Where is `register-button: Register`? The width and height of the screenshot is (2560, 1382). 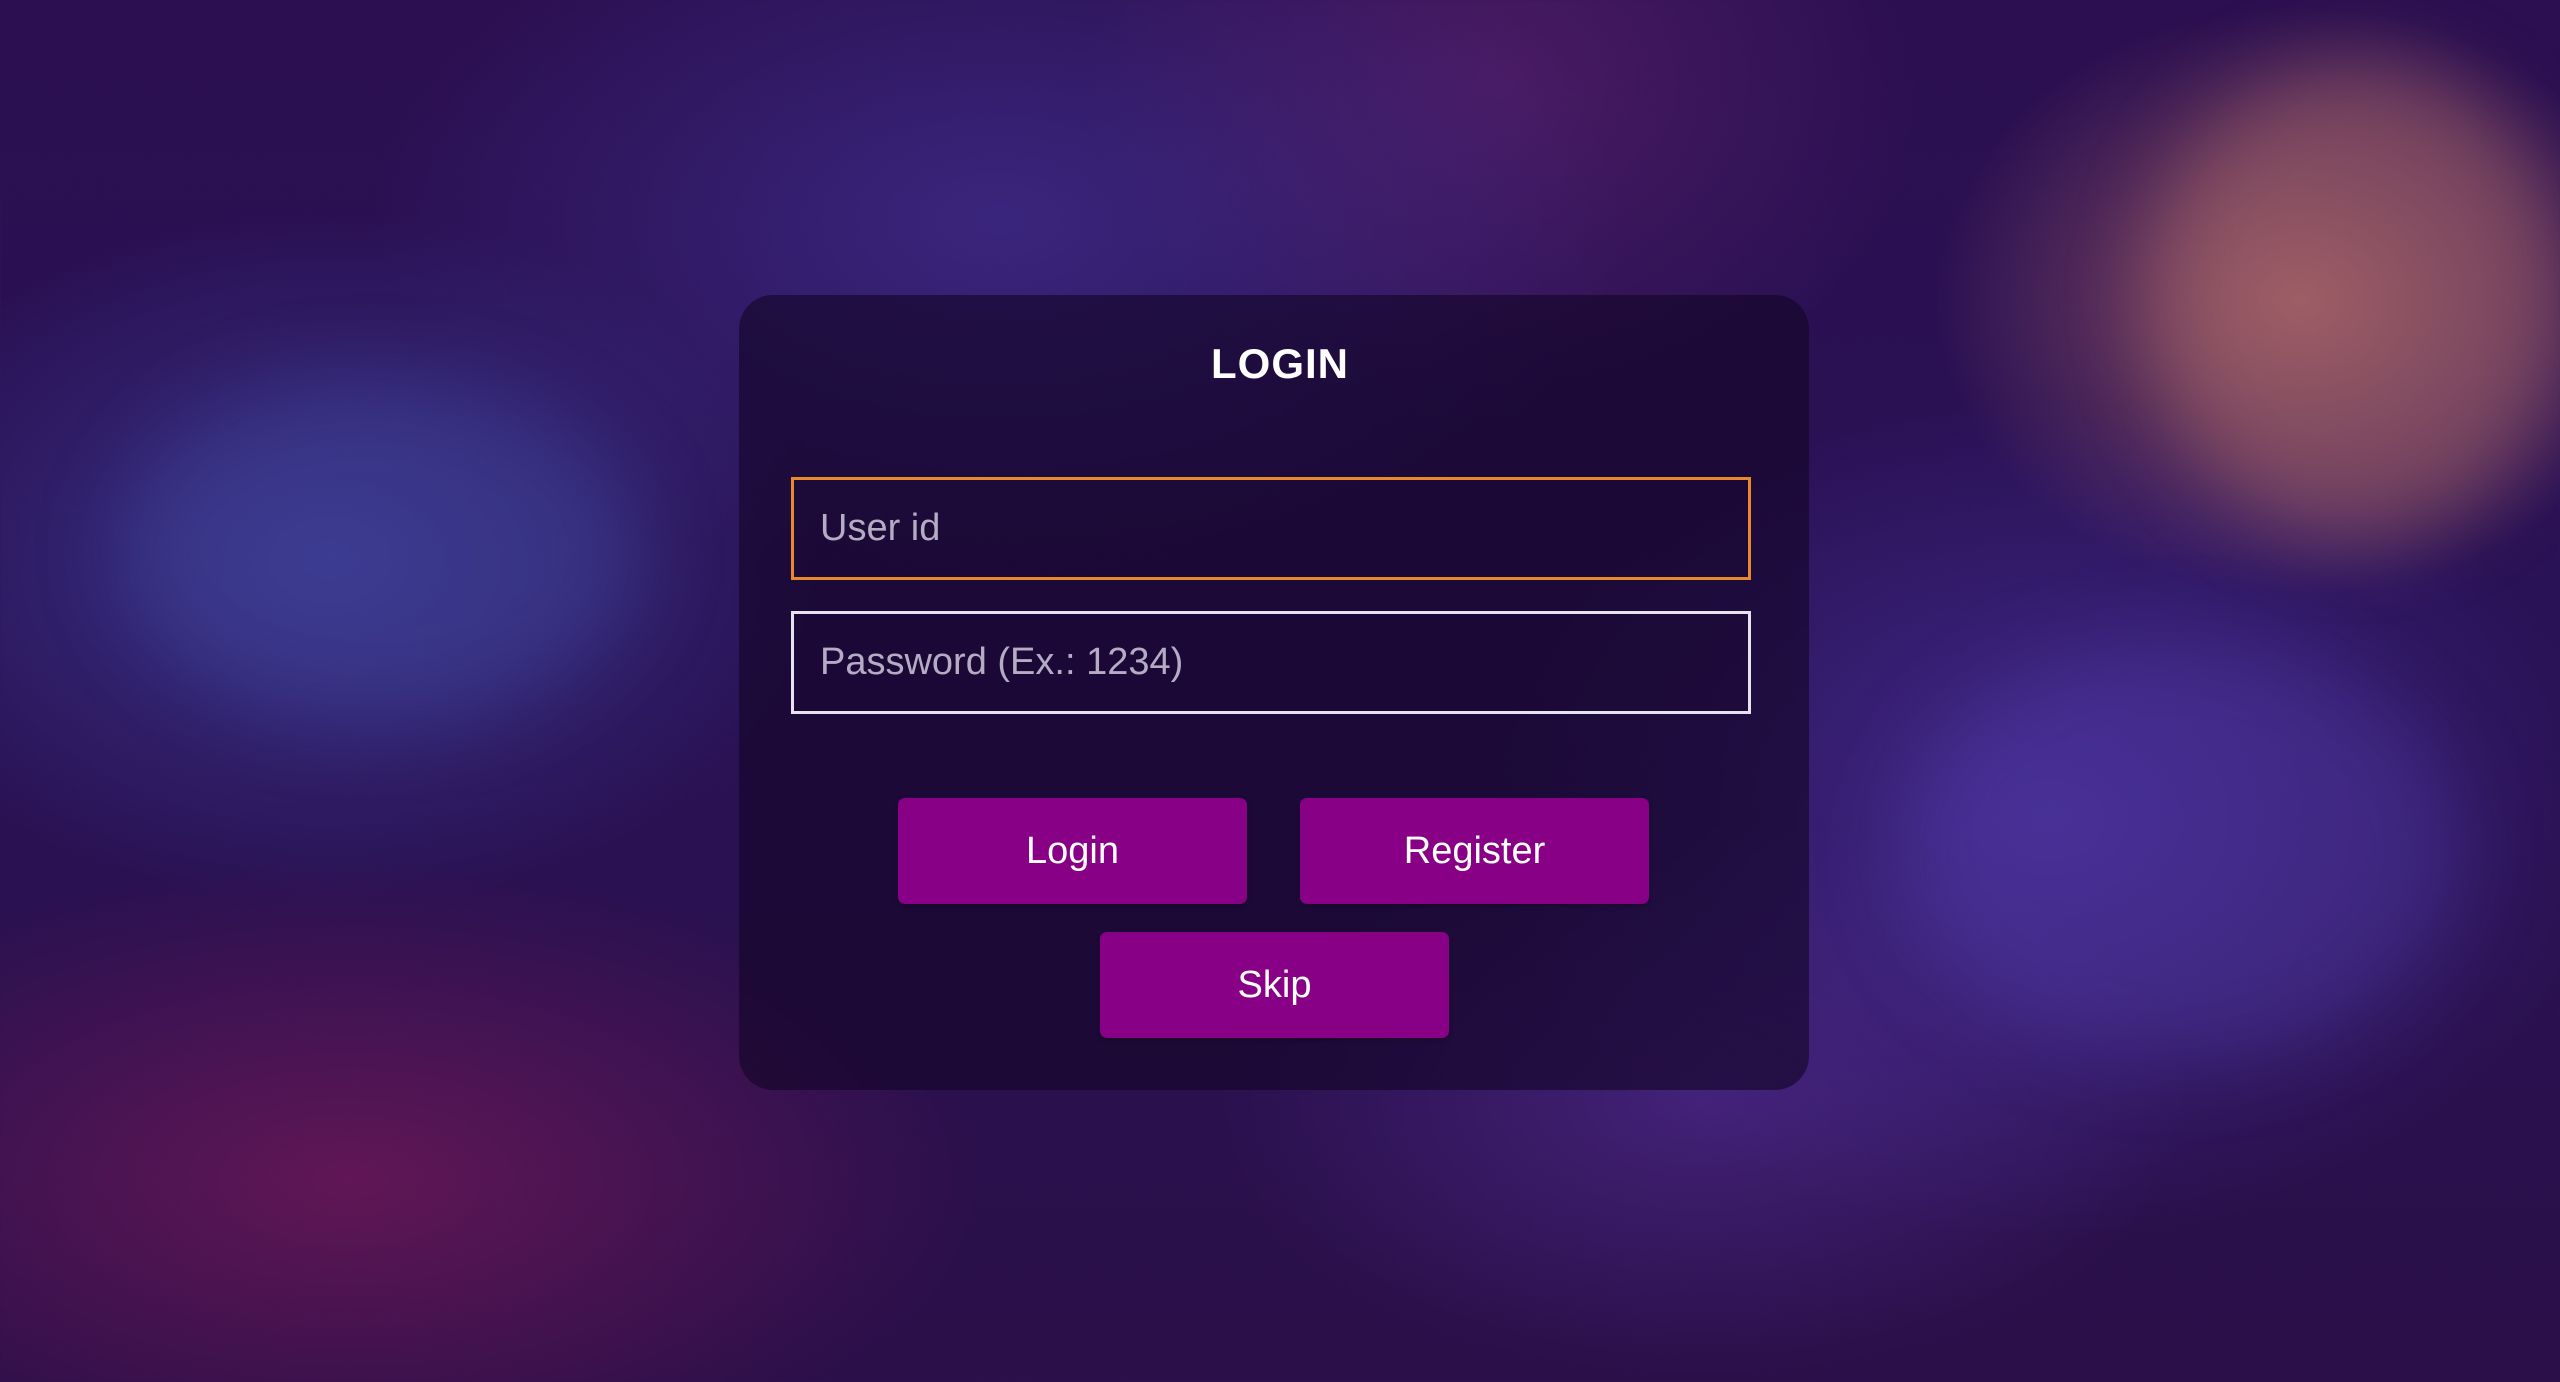
register-button: Register is located at coordinates (1474, 851).